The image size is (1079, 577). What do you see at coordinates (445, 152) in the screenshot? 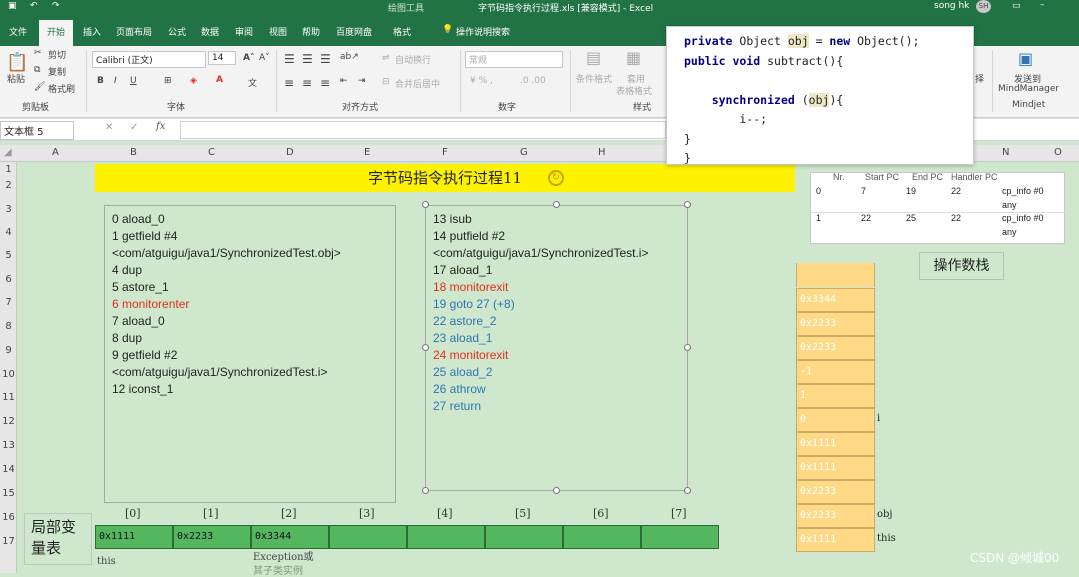
I see `column-header: F` at bounding box center [445, 152].